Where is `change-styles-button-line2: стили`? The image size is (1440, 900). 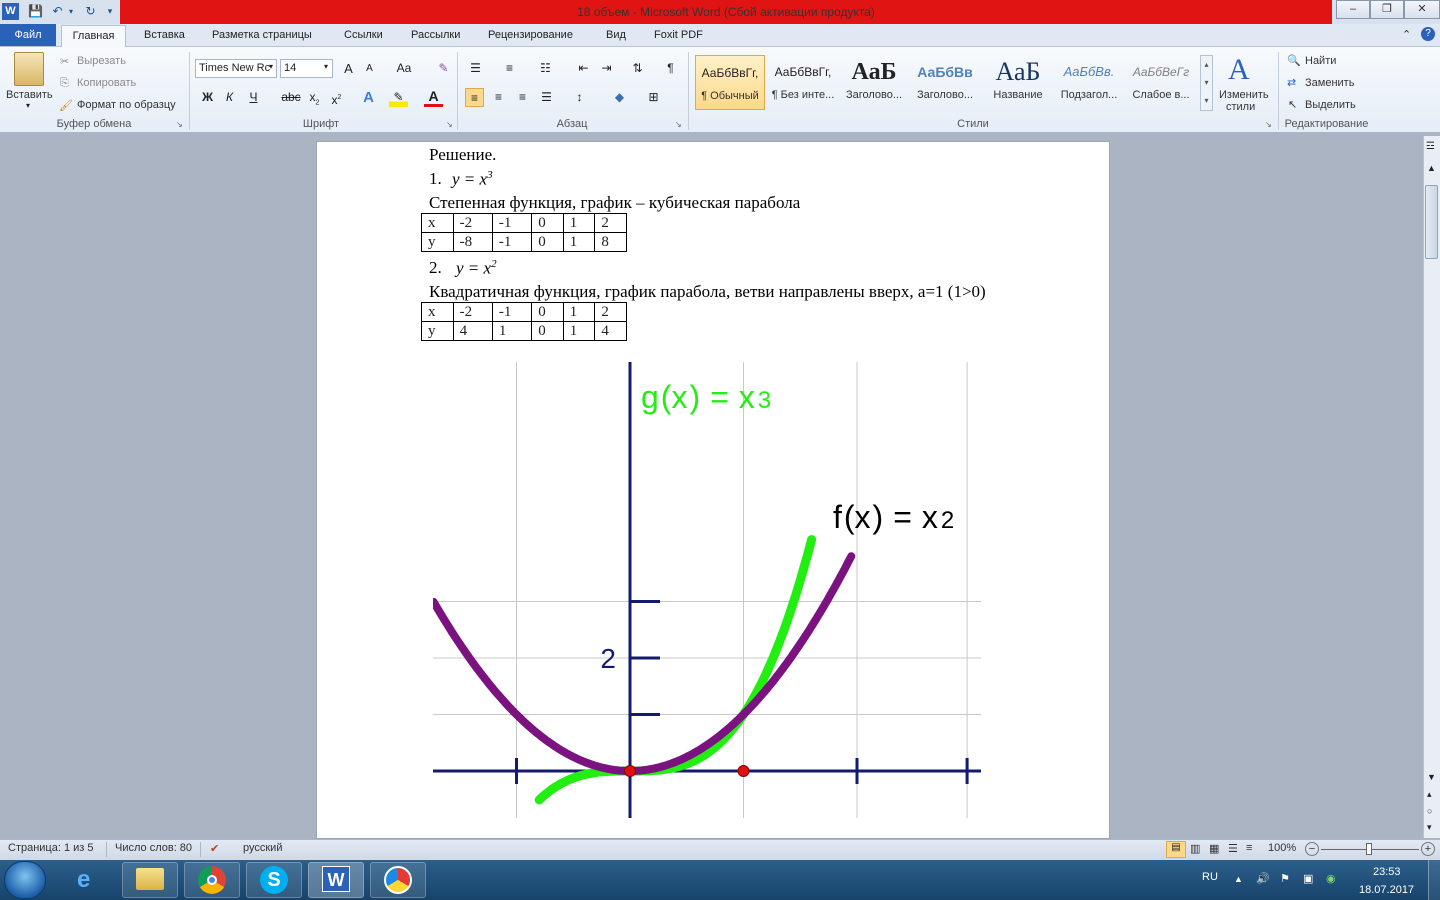 change-styles-button-line2: стили is located at coordinates (1240, 107).